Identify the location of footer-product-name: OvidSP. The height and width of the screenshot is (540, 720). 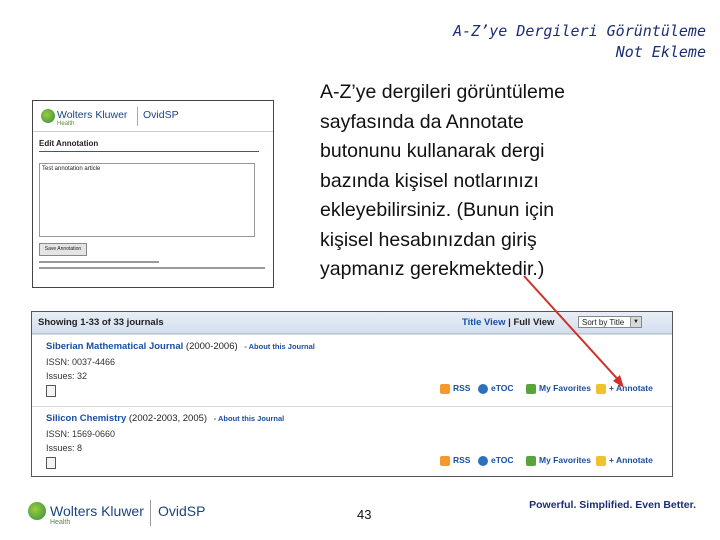
(182, 511).